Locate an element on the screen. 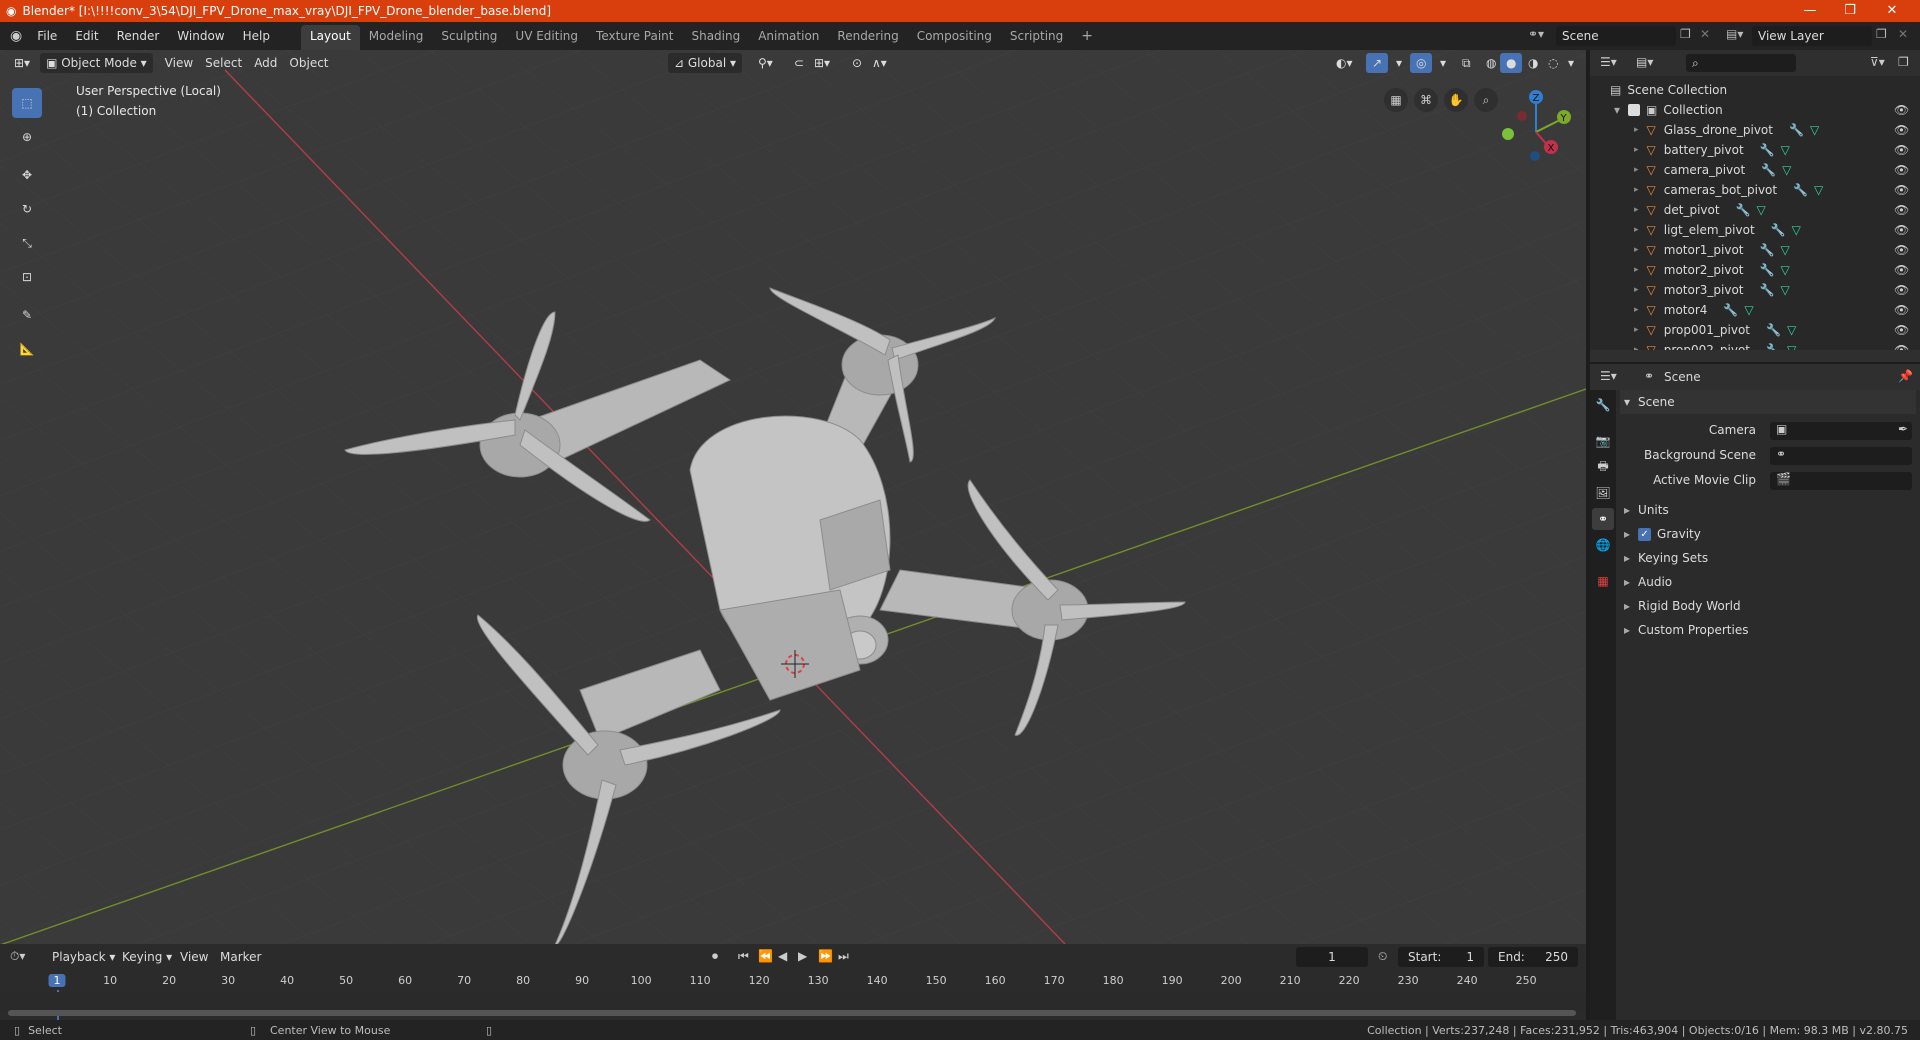 Image resolution: width=1920 pixels, height=1040 pixels. camera-field: ▣ ✒ is located at coordinates (1841, 431).